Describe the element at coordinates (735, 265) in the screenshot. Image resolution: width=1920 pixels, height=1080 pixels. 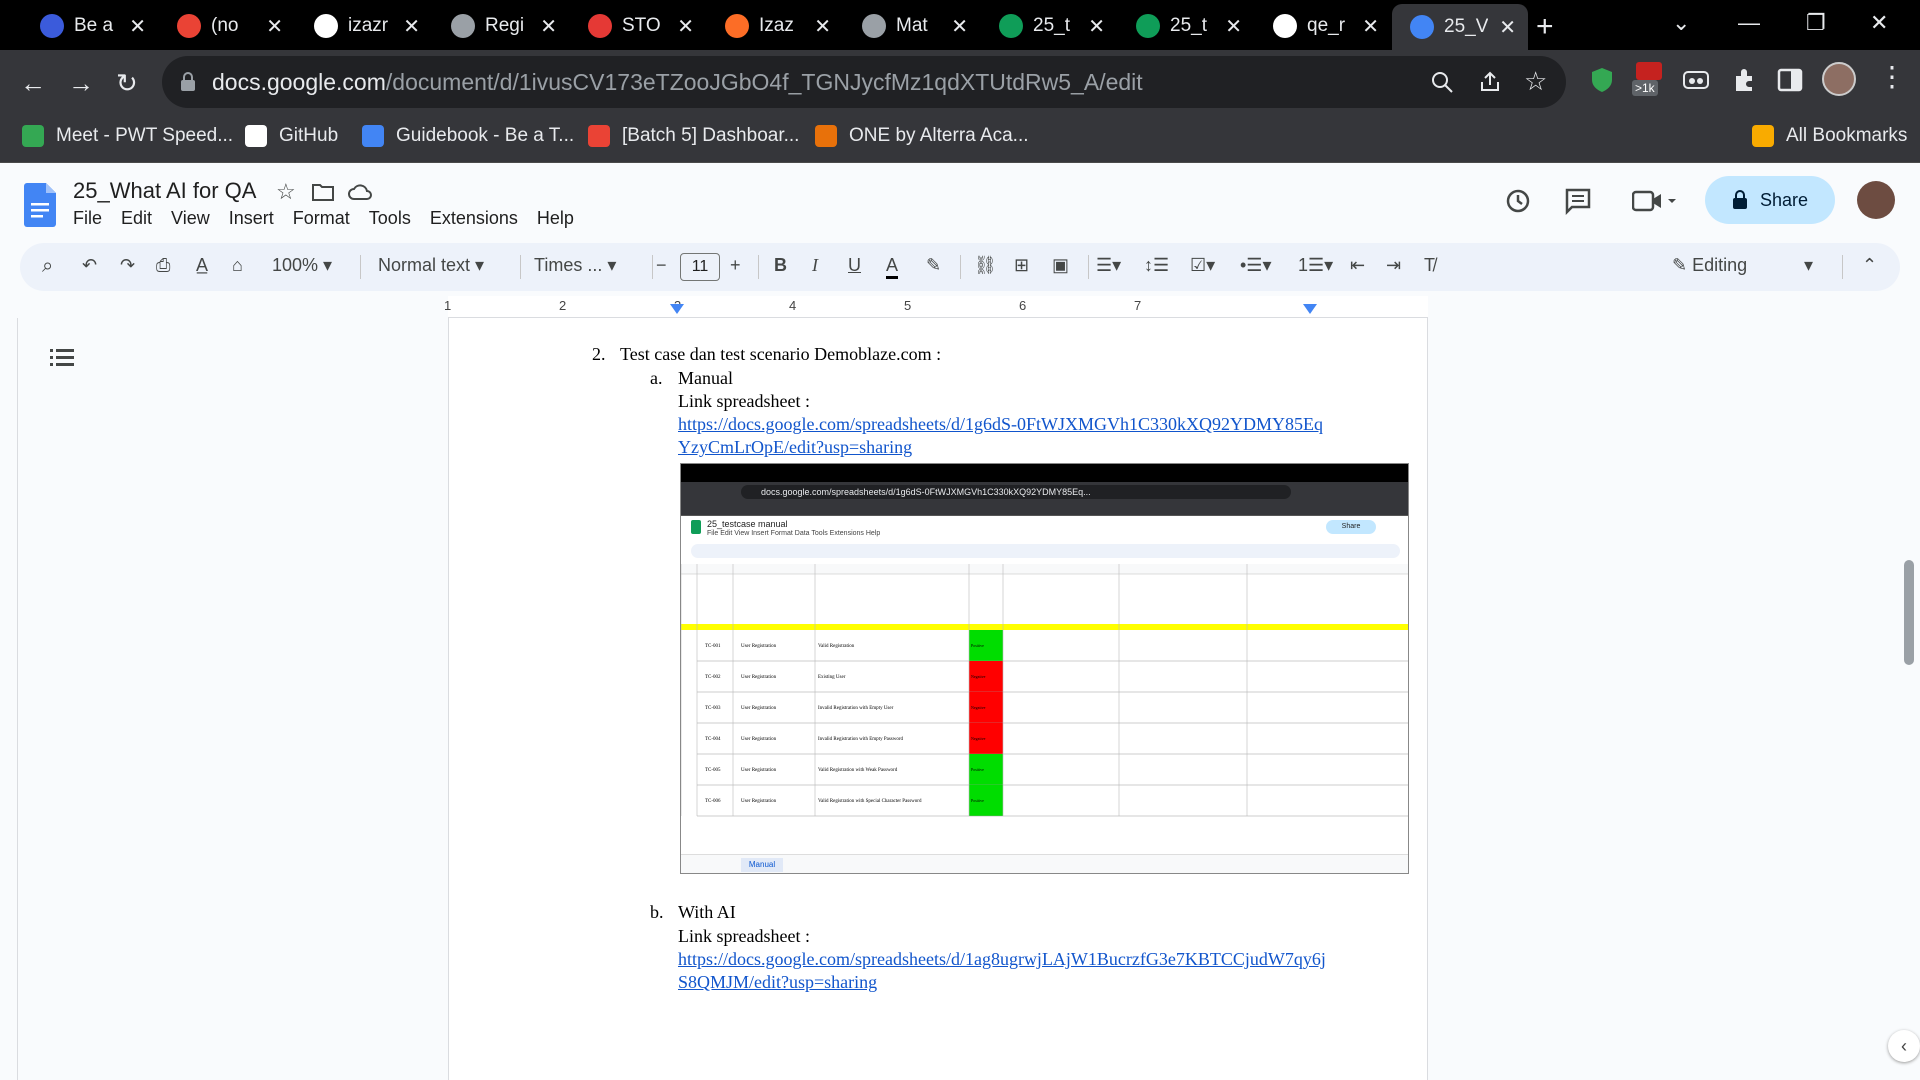
I see `increase-font-size-icon: +` at that location.